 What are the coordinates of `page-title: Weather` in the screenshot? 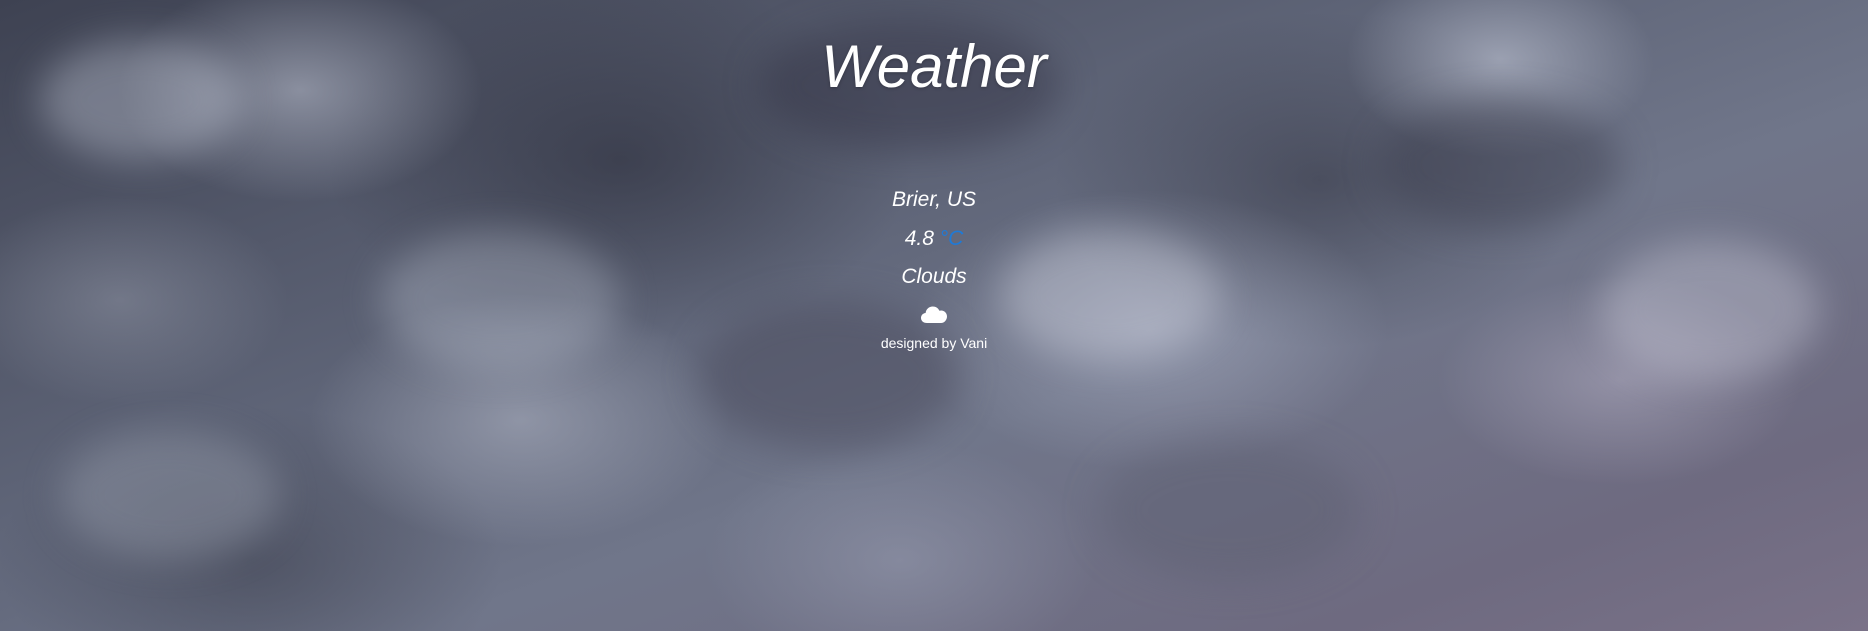 It's located at (934, 66).